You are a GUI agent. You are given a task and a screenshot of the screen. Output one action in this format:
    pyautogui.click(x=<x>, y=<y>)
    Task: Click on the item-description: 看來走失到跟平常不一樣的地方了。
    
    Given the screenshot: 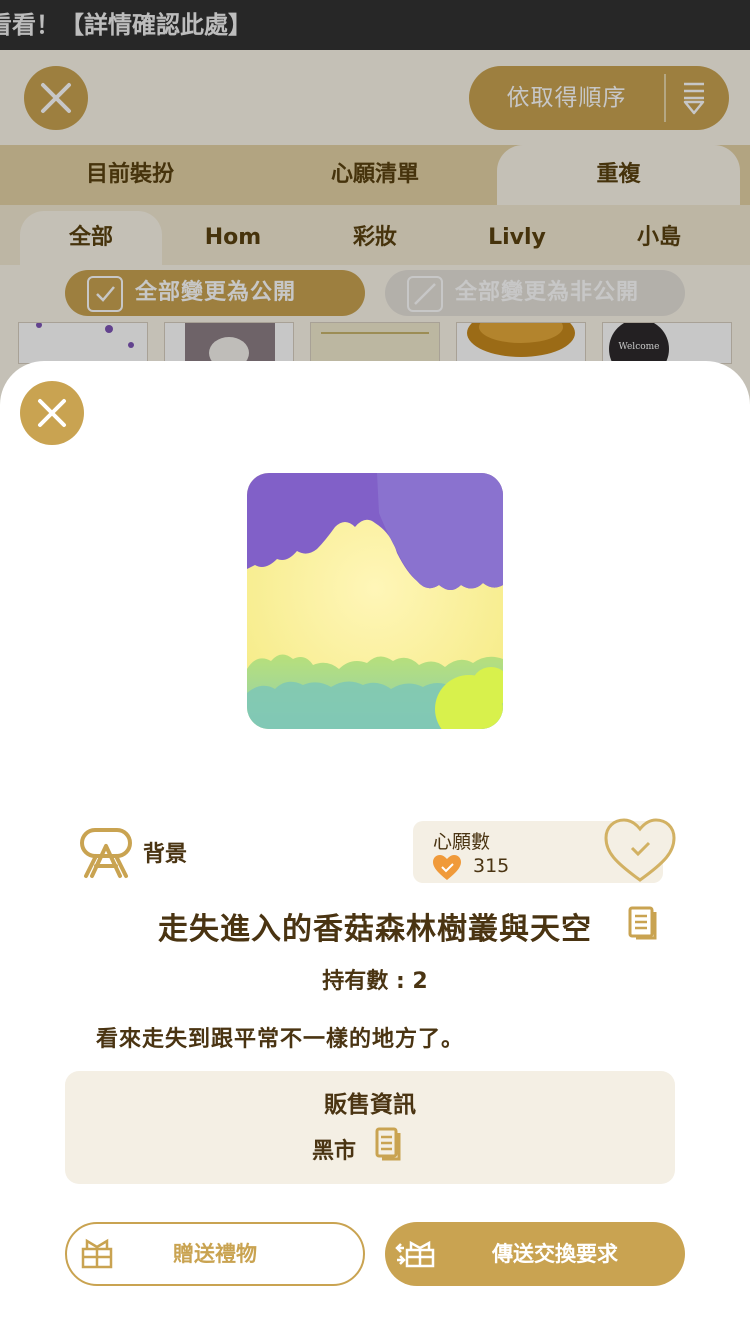 What is the action you would take?
    pyautogui.click(x=280, y=1039)
    